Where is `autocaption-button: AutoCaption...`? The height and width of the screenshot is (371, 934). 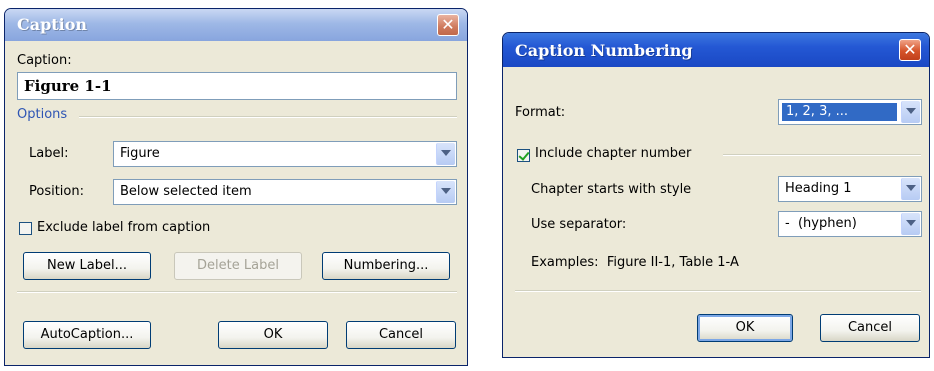 autocaption-button: AutoCaption... is located at coordinates (87, 335).